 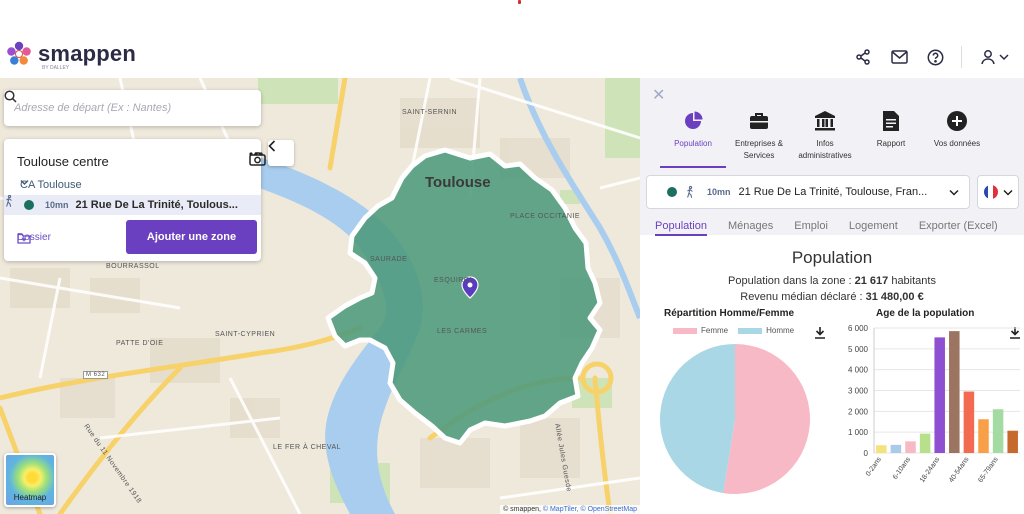 I want to click on zone-group-label: CA Toulouse, so click(x=51, y=185).